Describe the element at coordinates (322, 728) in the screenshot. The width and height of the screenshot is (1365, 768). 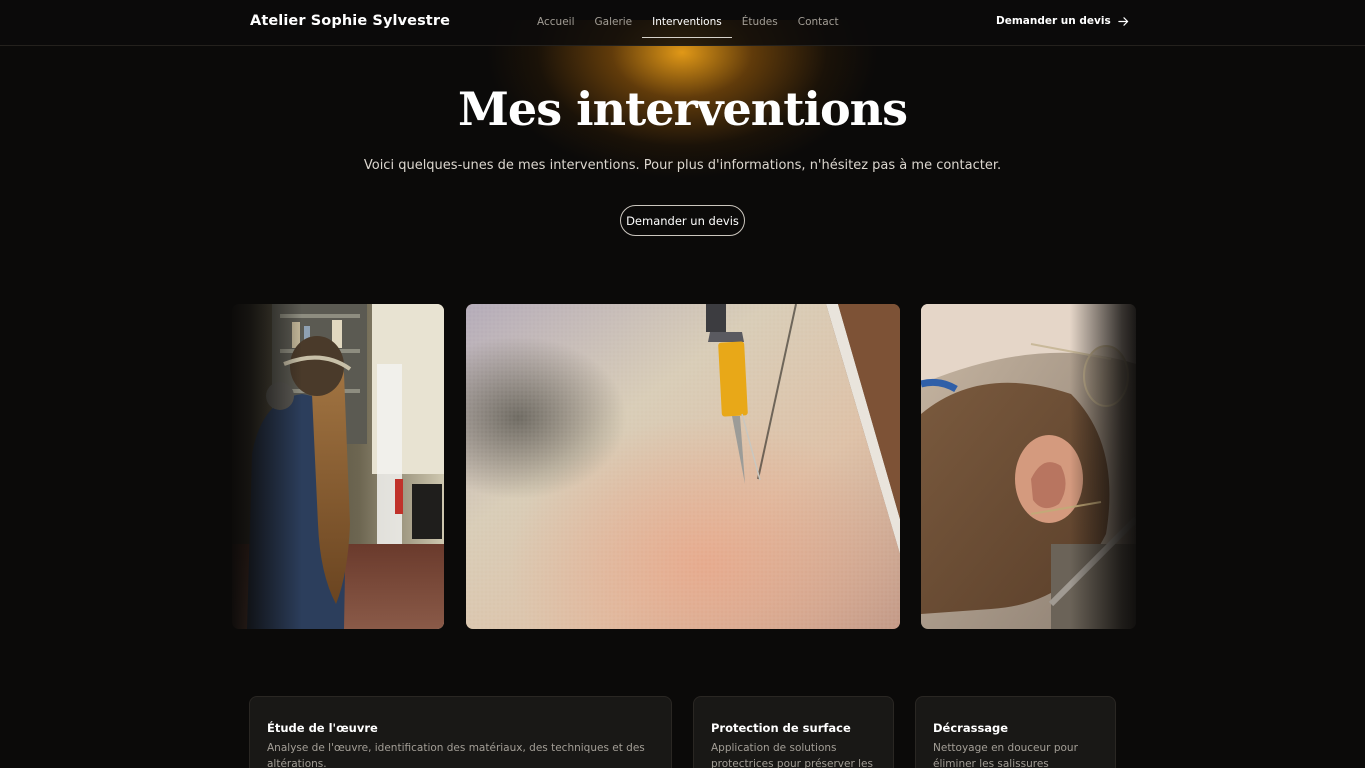
I see `service-title: Étude de l'œuvre` at that location.